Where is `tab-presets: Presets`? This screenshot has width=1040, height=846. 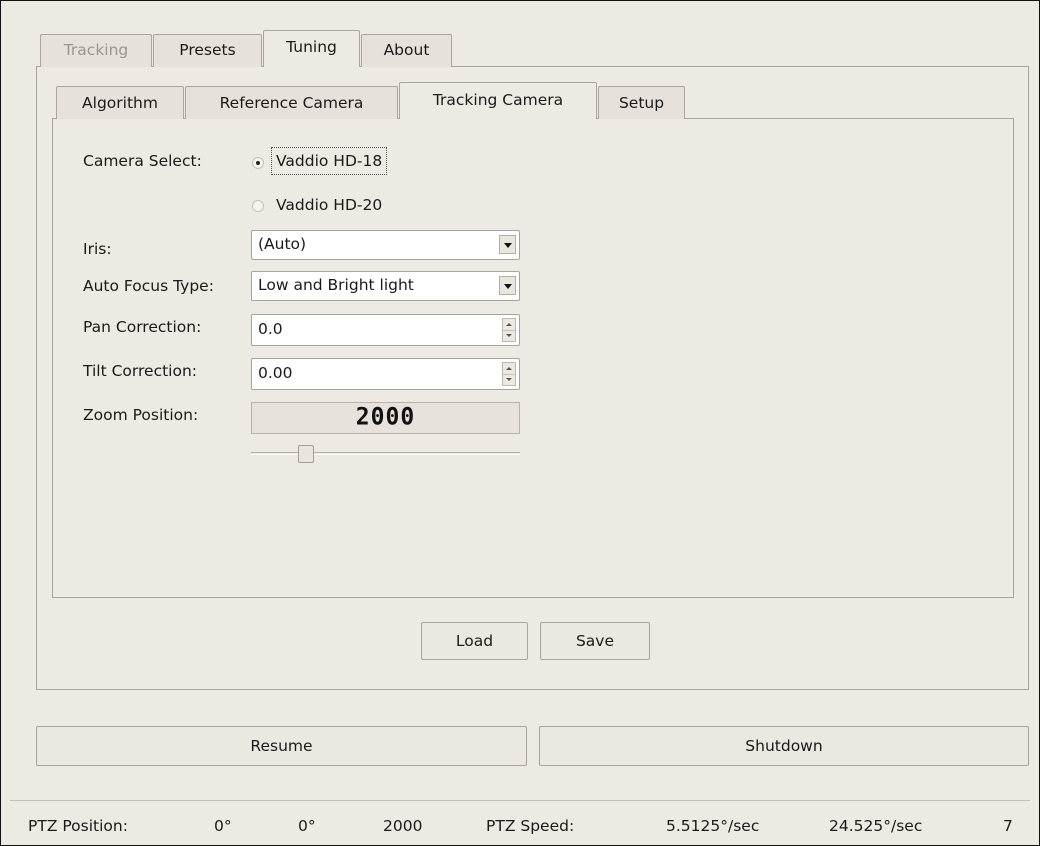 tab-presets: Presets is located at coordinates (207, 50).